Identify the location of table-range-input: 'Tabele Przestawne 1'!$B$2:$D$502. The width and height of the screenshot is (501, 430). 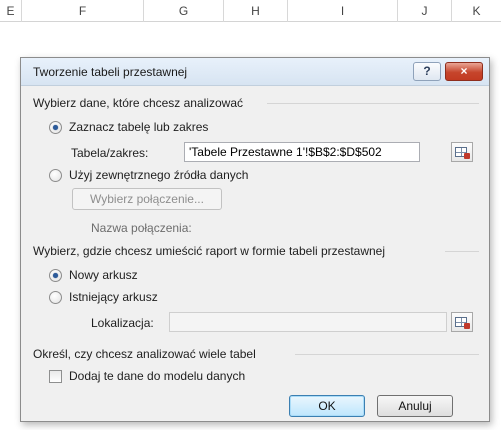
(302, 152).